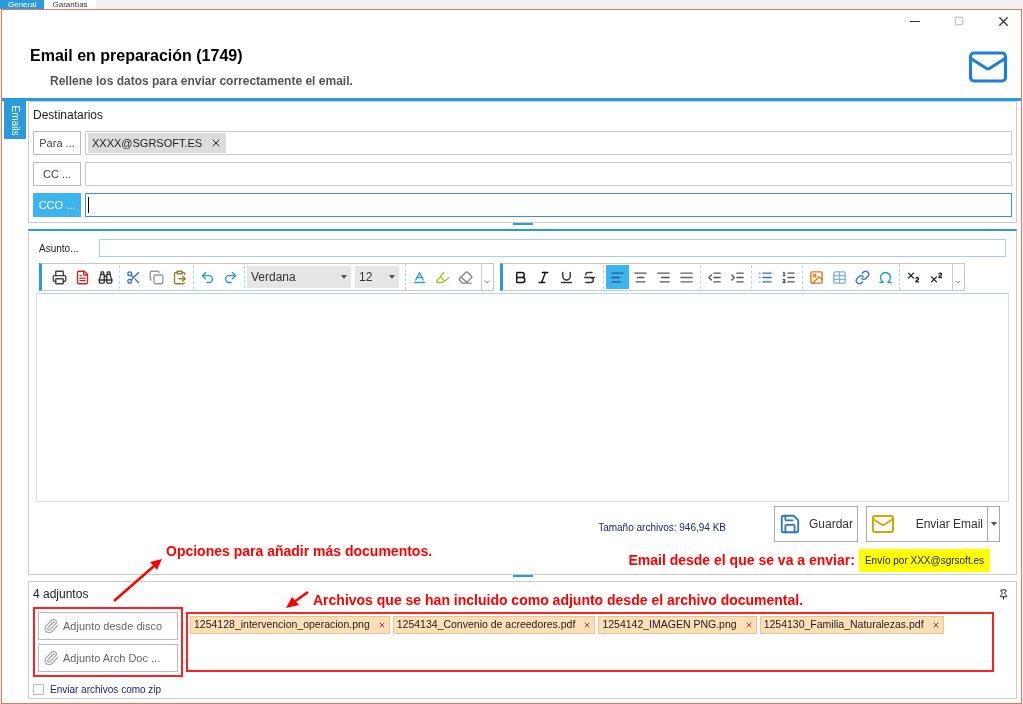 This screenshot has height=704, width=1023. Describe the element at coordinates (816, 524) in the screenshot. I see `save-button: Guardar` at that location.